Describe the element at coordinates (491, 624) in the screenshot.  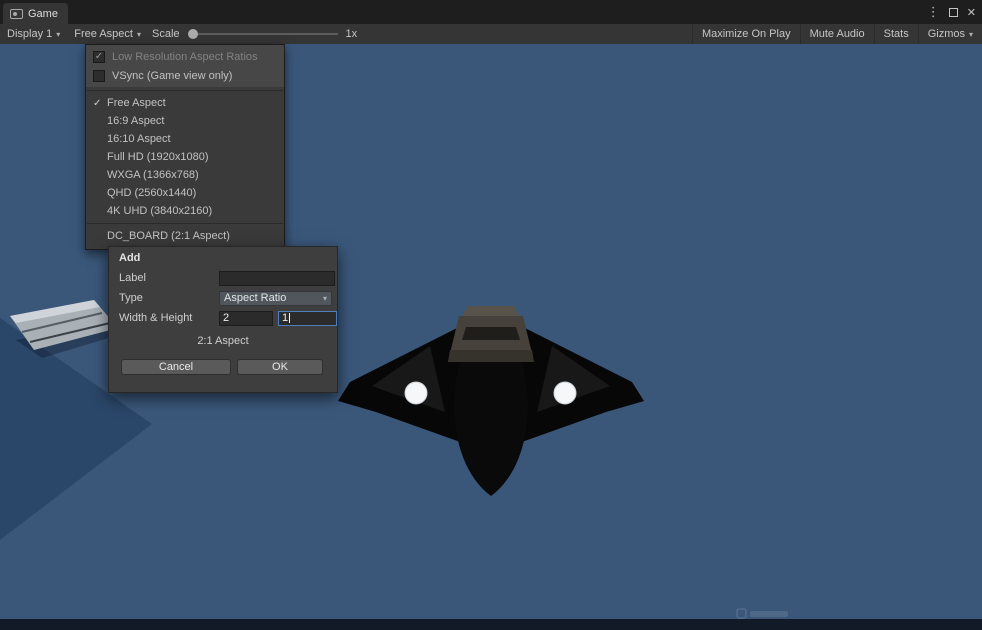
I see `scene-bottom-band` at that location.